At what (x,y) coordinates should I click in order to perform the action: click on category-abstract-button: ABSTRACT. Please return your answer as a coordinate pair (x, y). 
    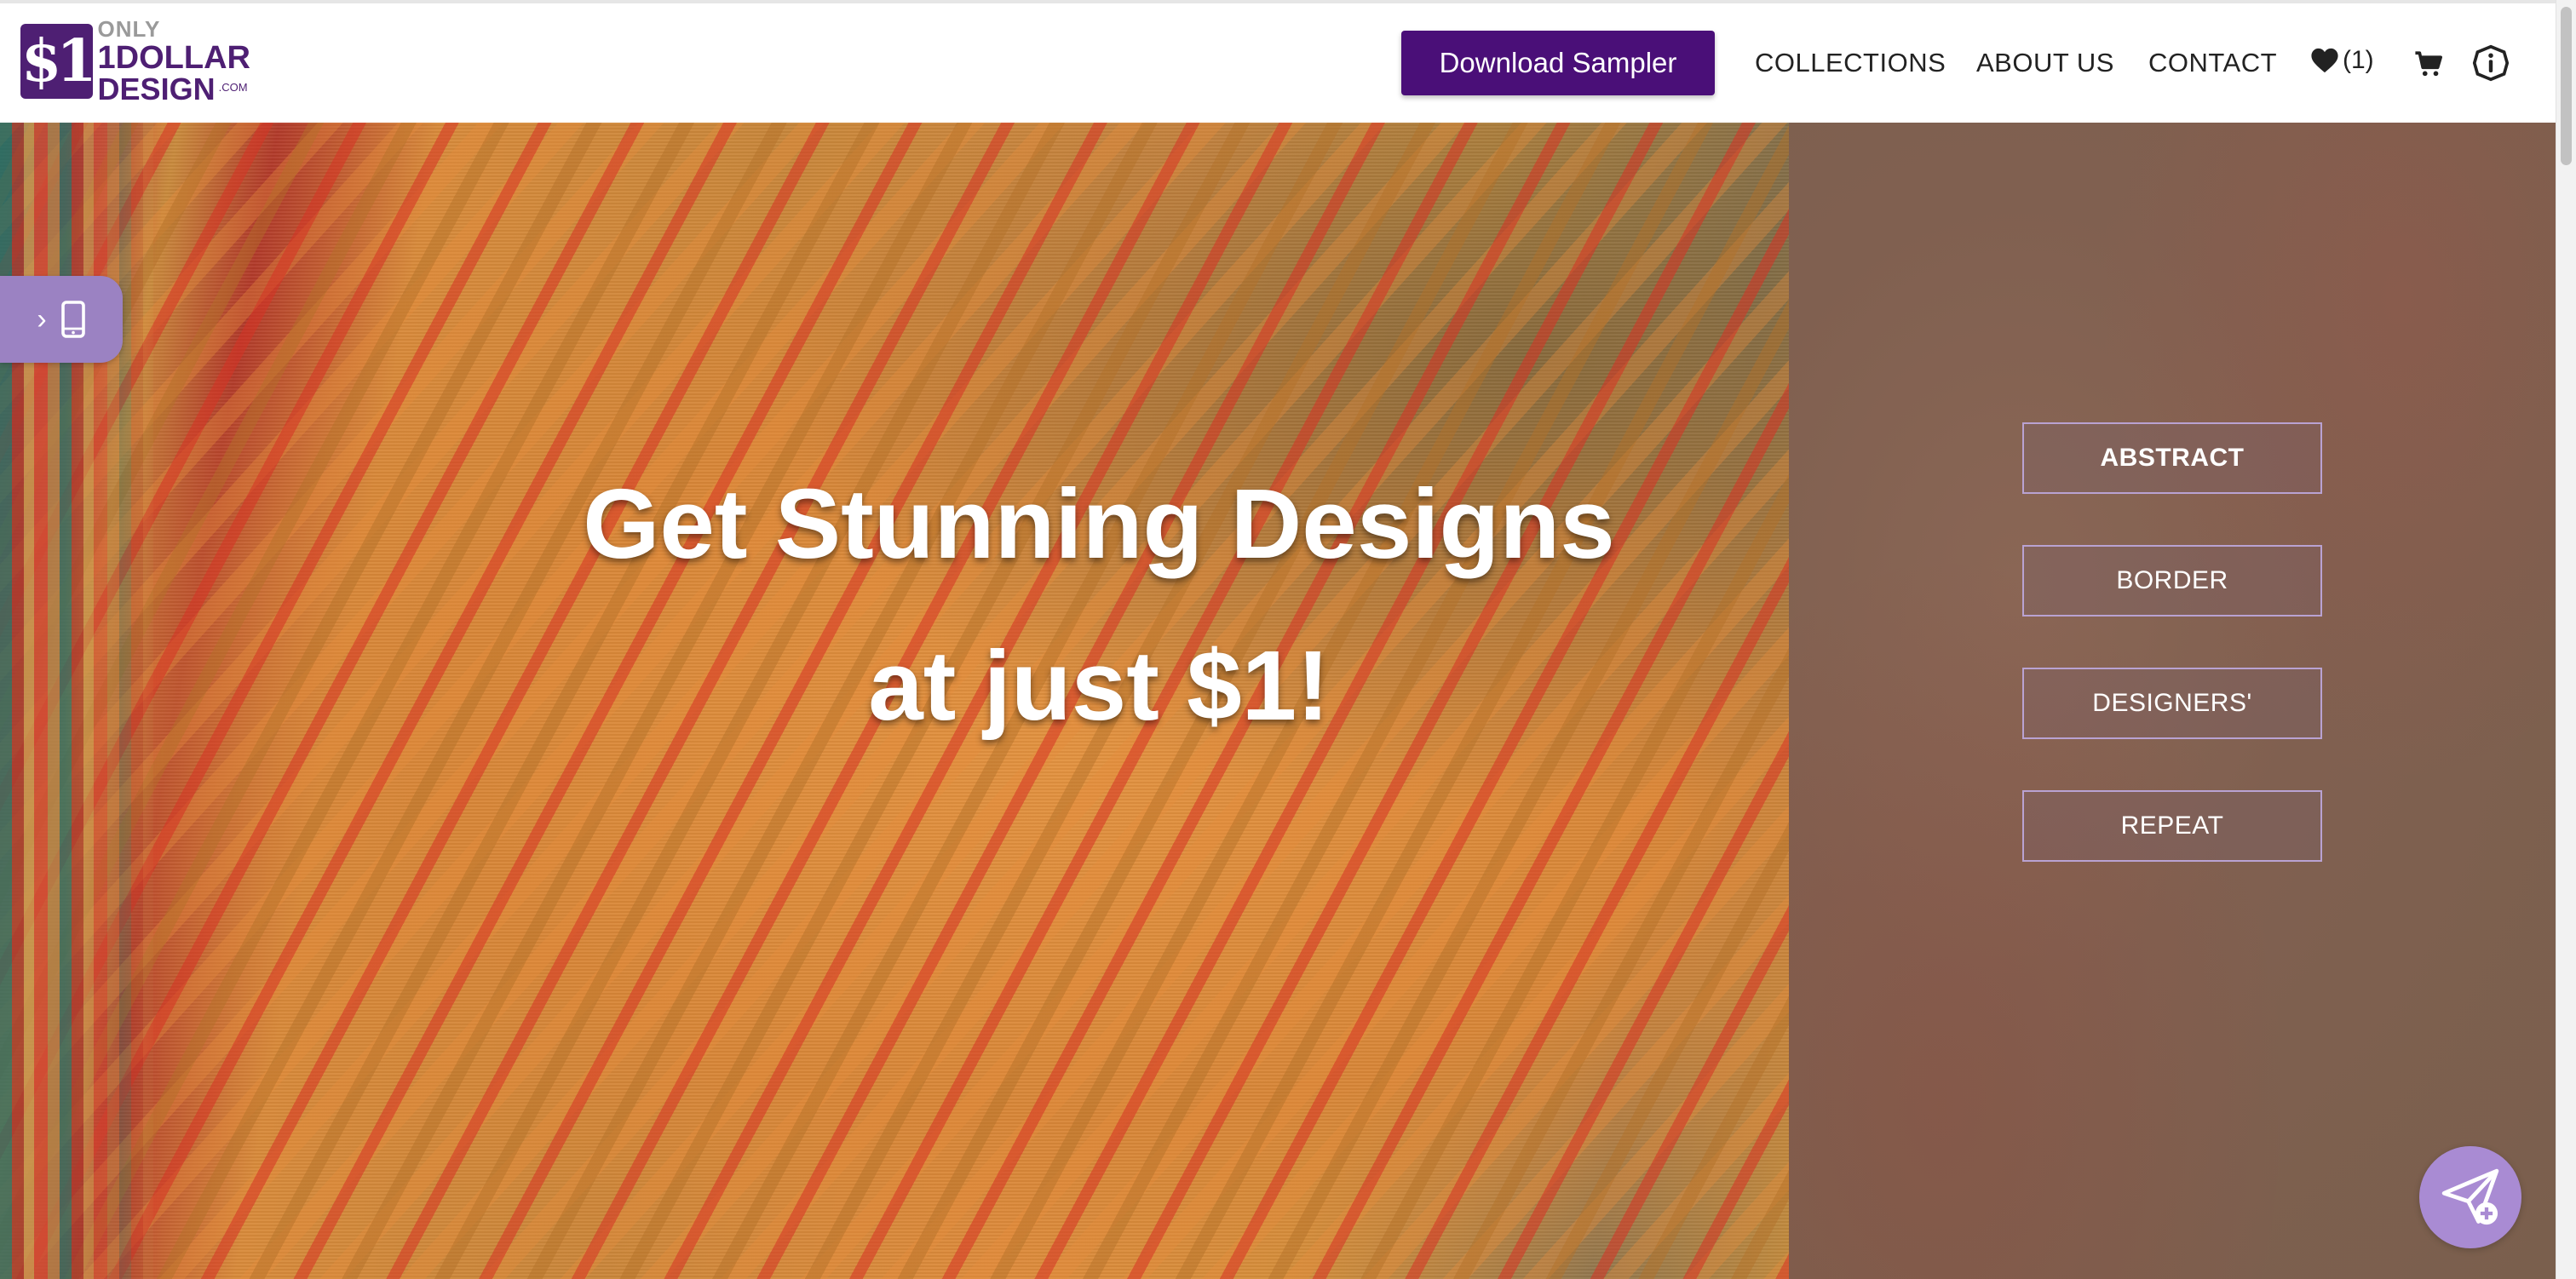
    Looking at the image, I should click on (2172, 458).